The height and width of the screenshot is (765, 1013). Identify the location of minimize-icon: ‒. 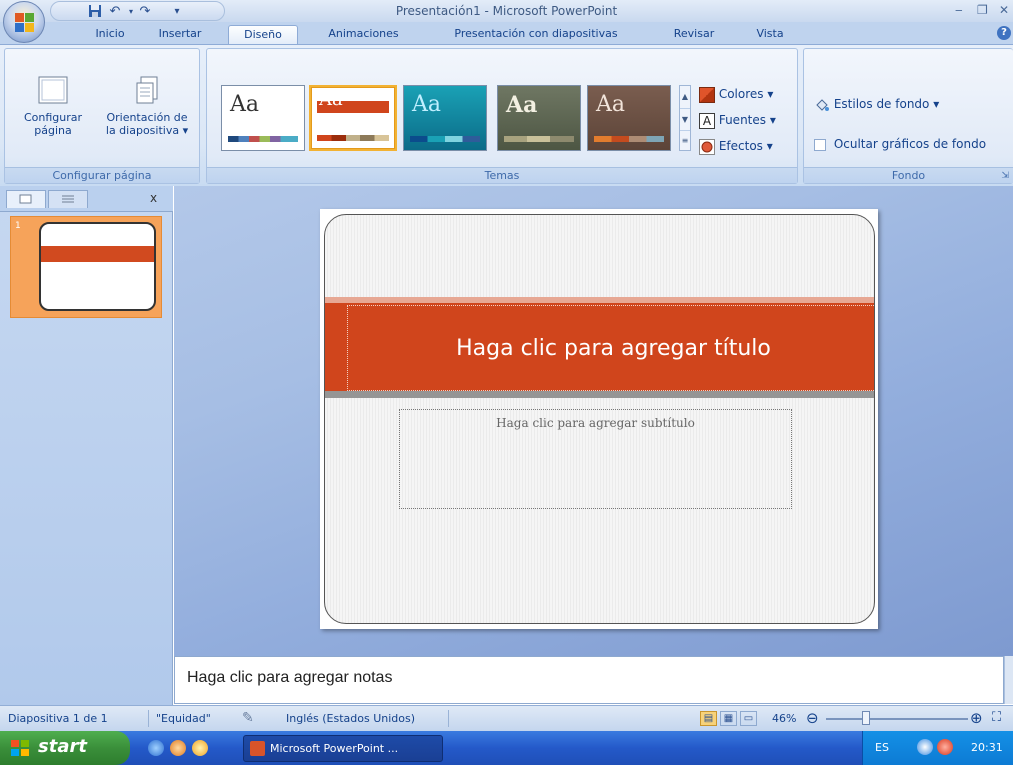
(959, 10).